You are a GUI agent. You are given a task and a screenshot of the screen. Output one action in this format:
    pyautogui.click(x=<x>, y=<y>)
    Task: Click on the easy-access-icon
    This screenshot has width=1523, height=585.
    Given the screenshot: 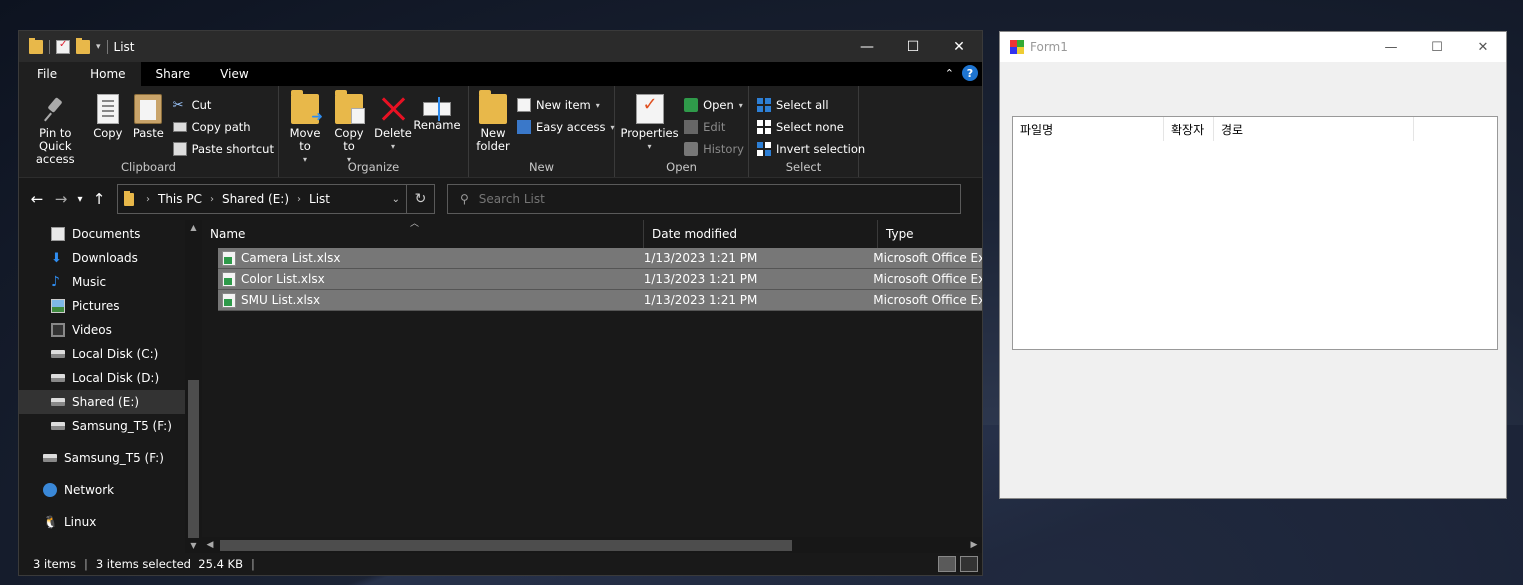 What is the action you would take?
    pyautogui.click(x=524, y=127)
    